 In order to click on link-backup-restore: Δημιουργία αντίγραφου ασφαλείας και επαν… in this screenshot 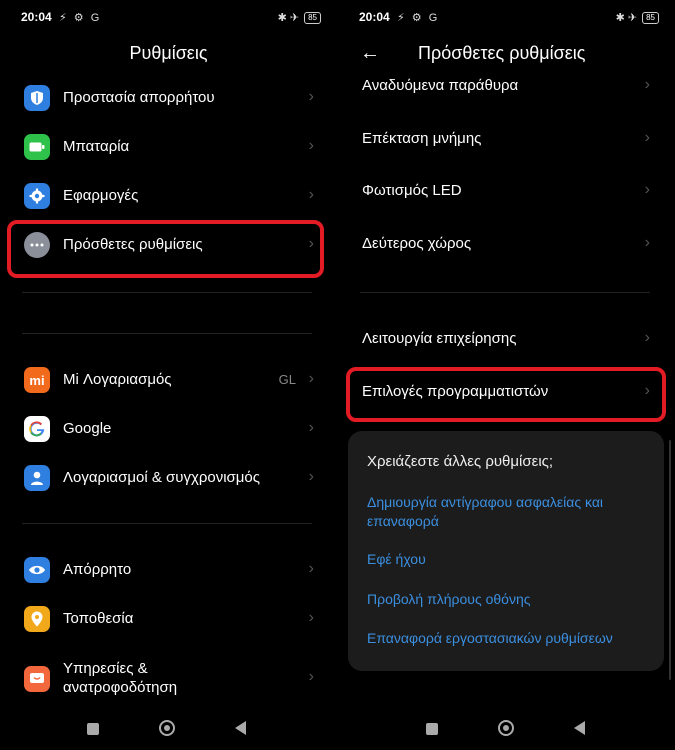, I will do `click(512, 512)`.